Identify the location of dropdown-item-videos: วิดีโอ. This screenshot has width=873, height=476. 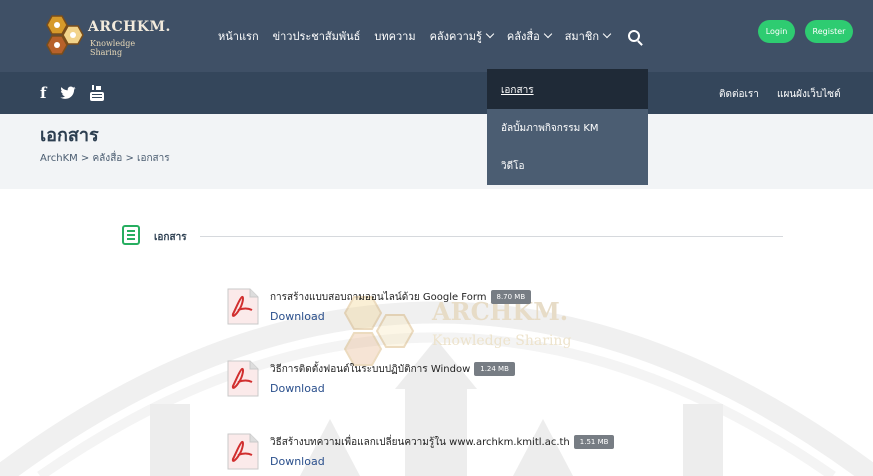
(513, 166).